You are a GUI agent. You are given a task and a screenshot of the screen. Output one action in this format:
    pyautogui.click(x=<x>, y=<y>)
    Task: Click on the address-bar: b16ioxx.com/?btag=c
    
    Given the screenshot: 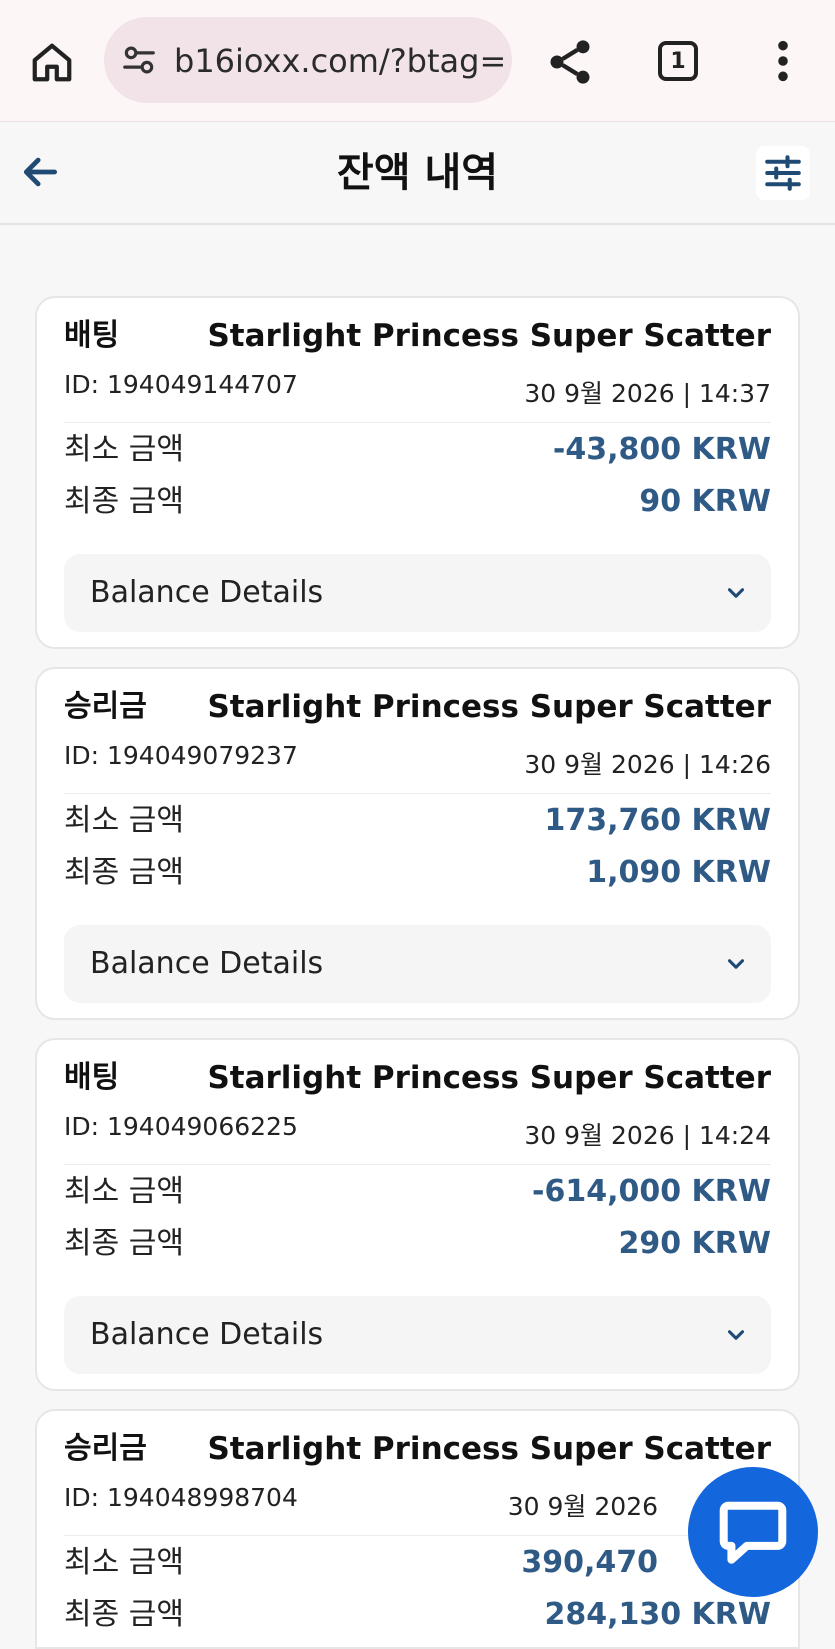 What is the action you would take?
    pyautogui.click(x=308, y=60)
    